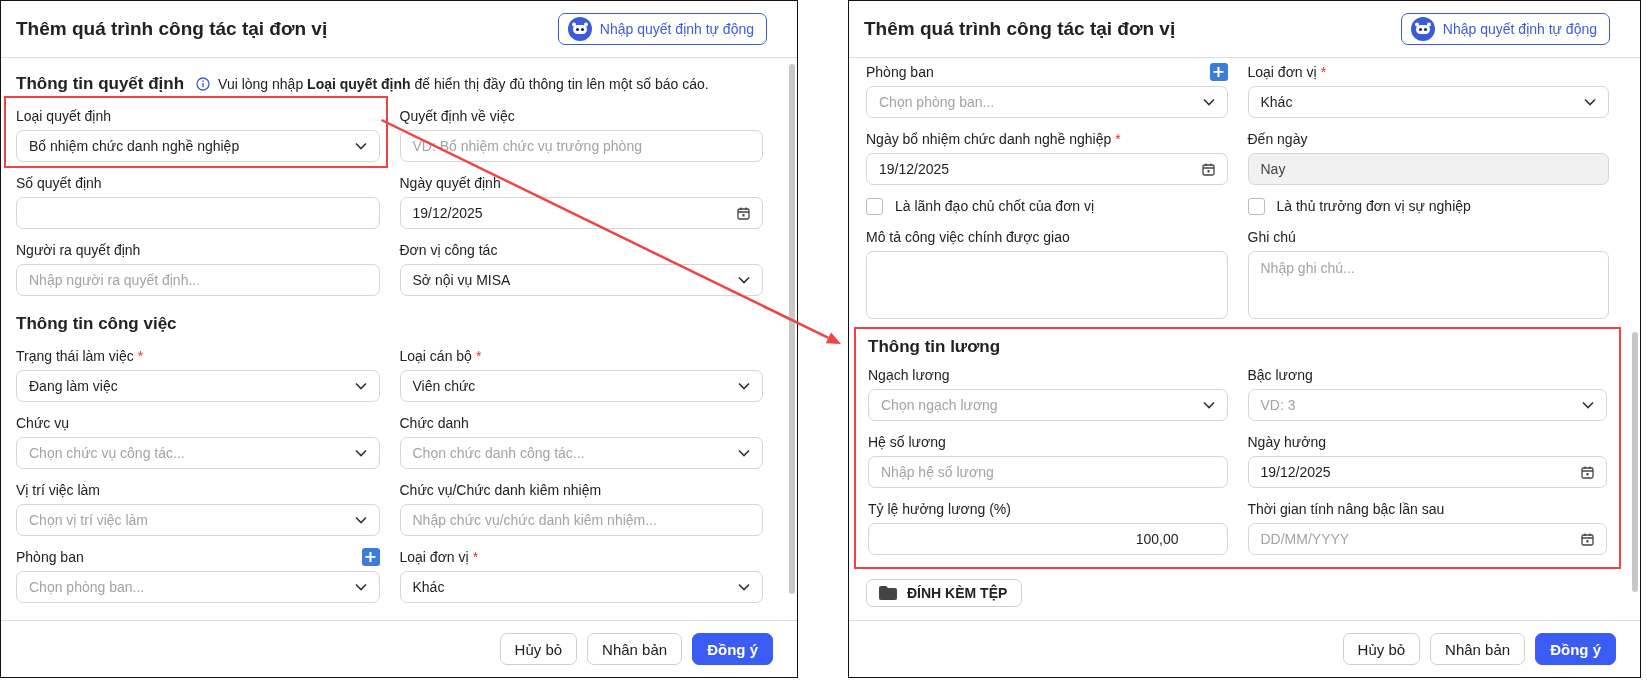  I want to click on field-label: Số quyết định, so click(59, 183).